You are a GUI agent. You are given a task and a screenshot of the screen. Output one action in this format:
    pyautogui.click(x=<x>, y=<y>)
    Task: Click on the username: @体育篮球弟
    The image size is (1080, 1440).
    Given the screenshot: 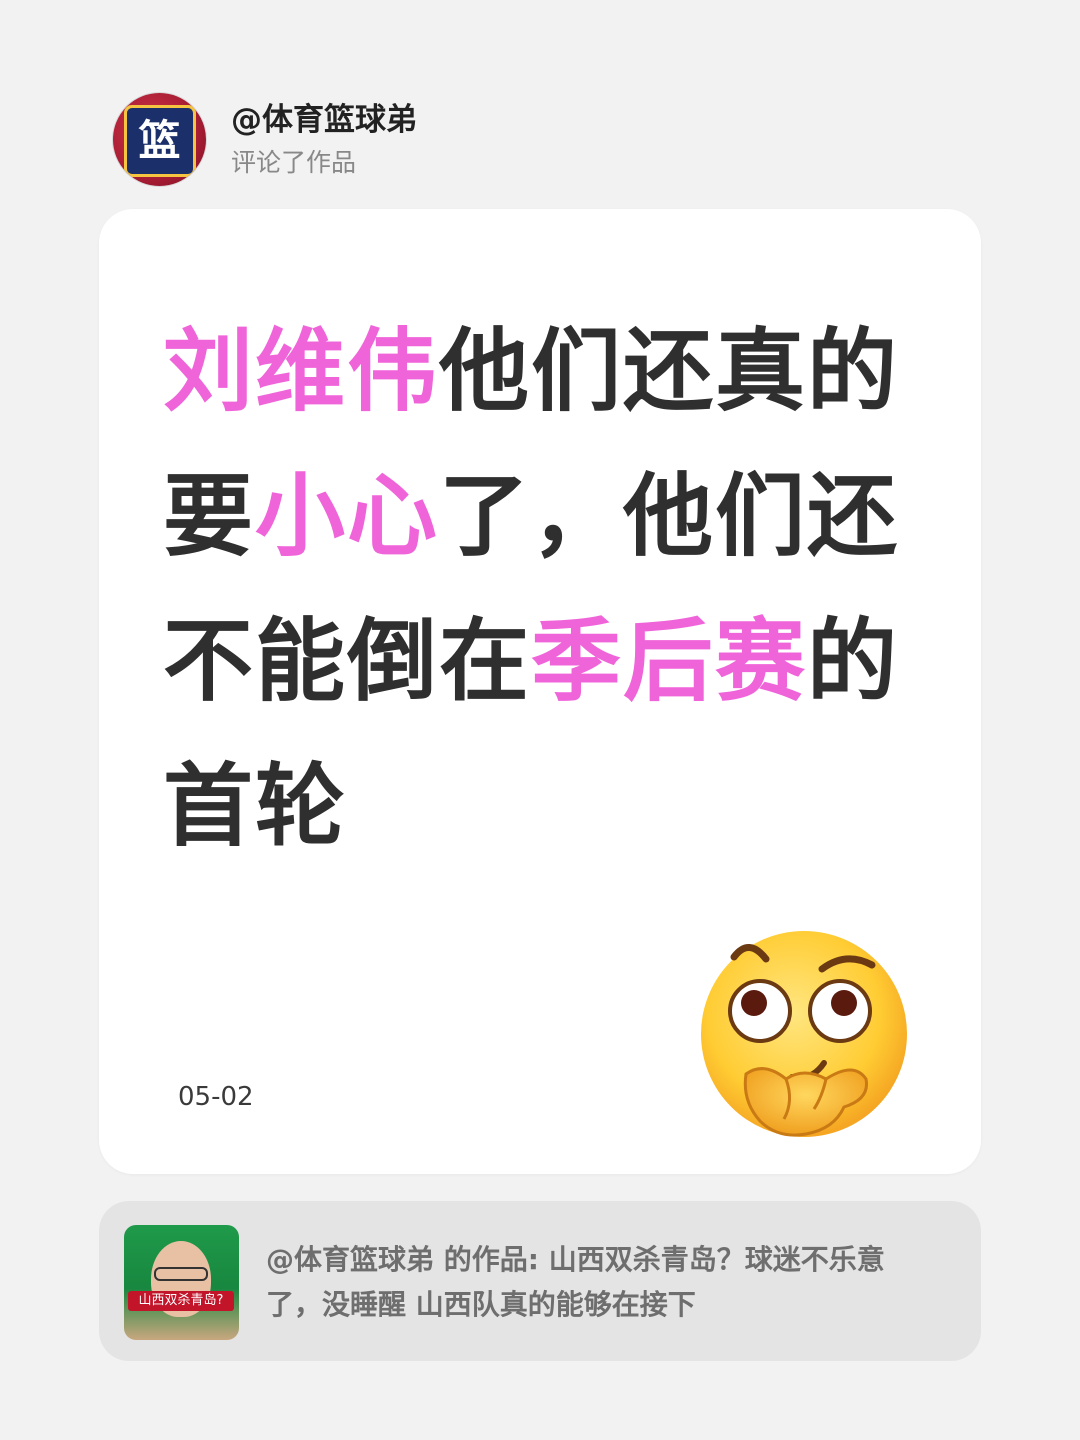 What is the action you would take?
    pyautogui.click(x=324, y=120)
    